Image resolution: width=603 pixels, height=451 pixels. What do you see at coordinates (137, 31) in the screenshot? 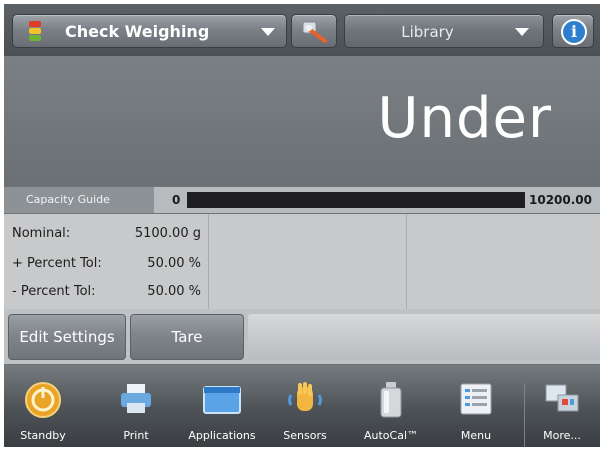
I see `application-name: Check Weighing` at bounding box center [137, 31].